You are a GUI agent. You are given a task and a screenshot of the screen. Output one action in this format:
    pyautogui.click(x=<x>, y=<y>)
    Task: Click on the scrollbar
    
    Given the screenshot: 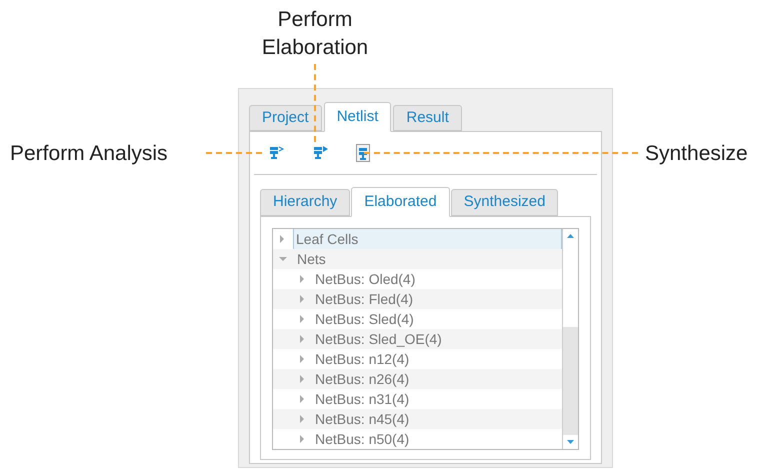 What is the action you would take?
    pyautogui.click(x=570, y=339)
    